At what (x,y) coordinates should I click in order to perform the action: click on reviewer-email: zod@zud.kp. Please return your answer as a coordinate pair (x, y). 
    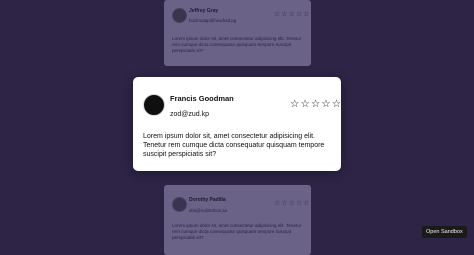
    Looking at the image, I should click on (190, 114).